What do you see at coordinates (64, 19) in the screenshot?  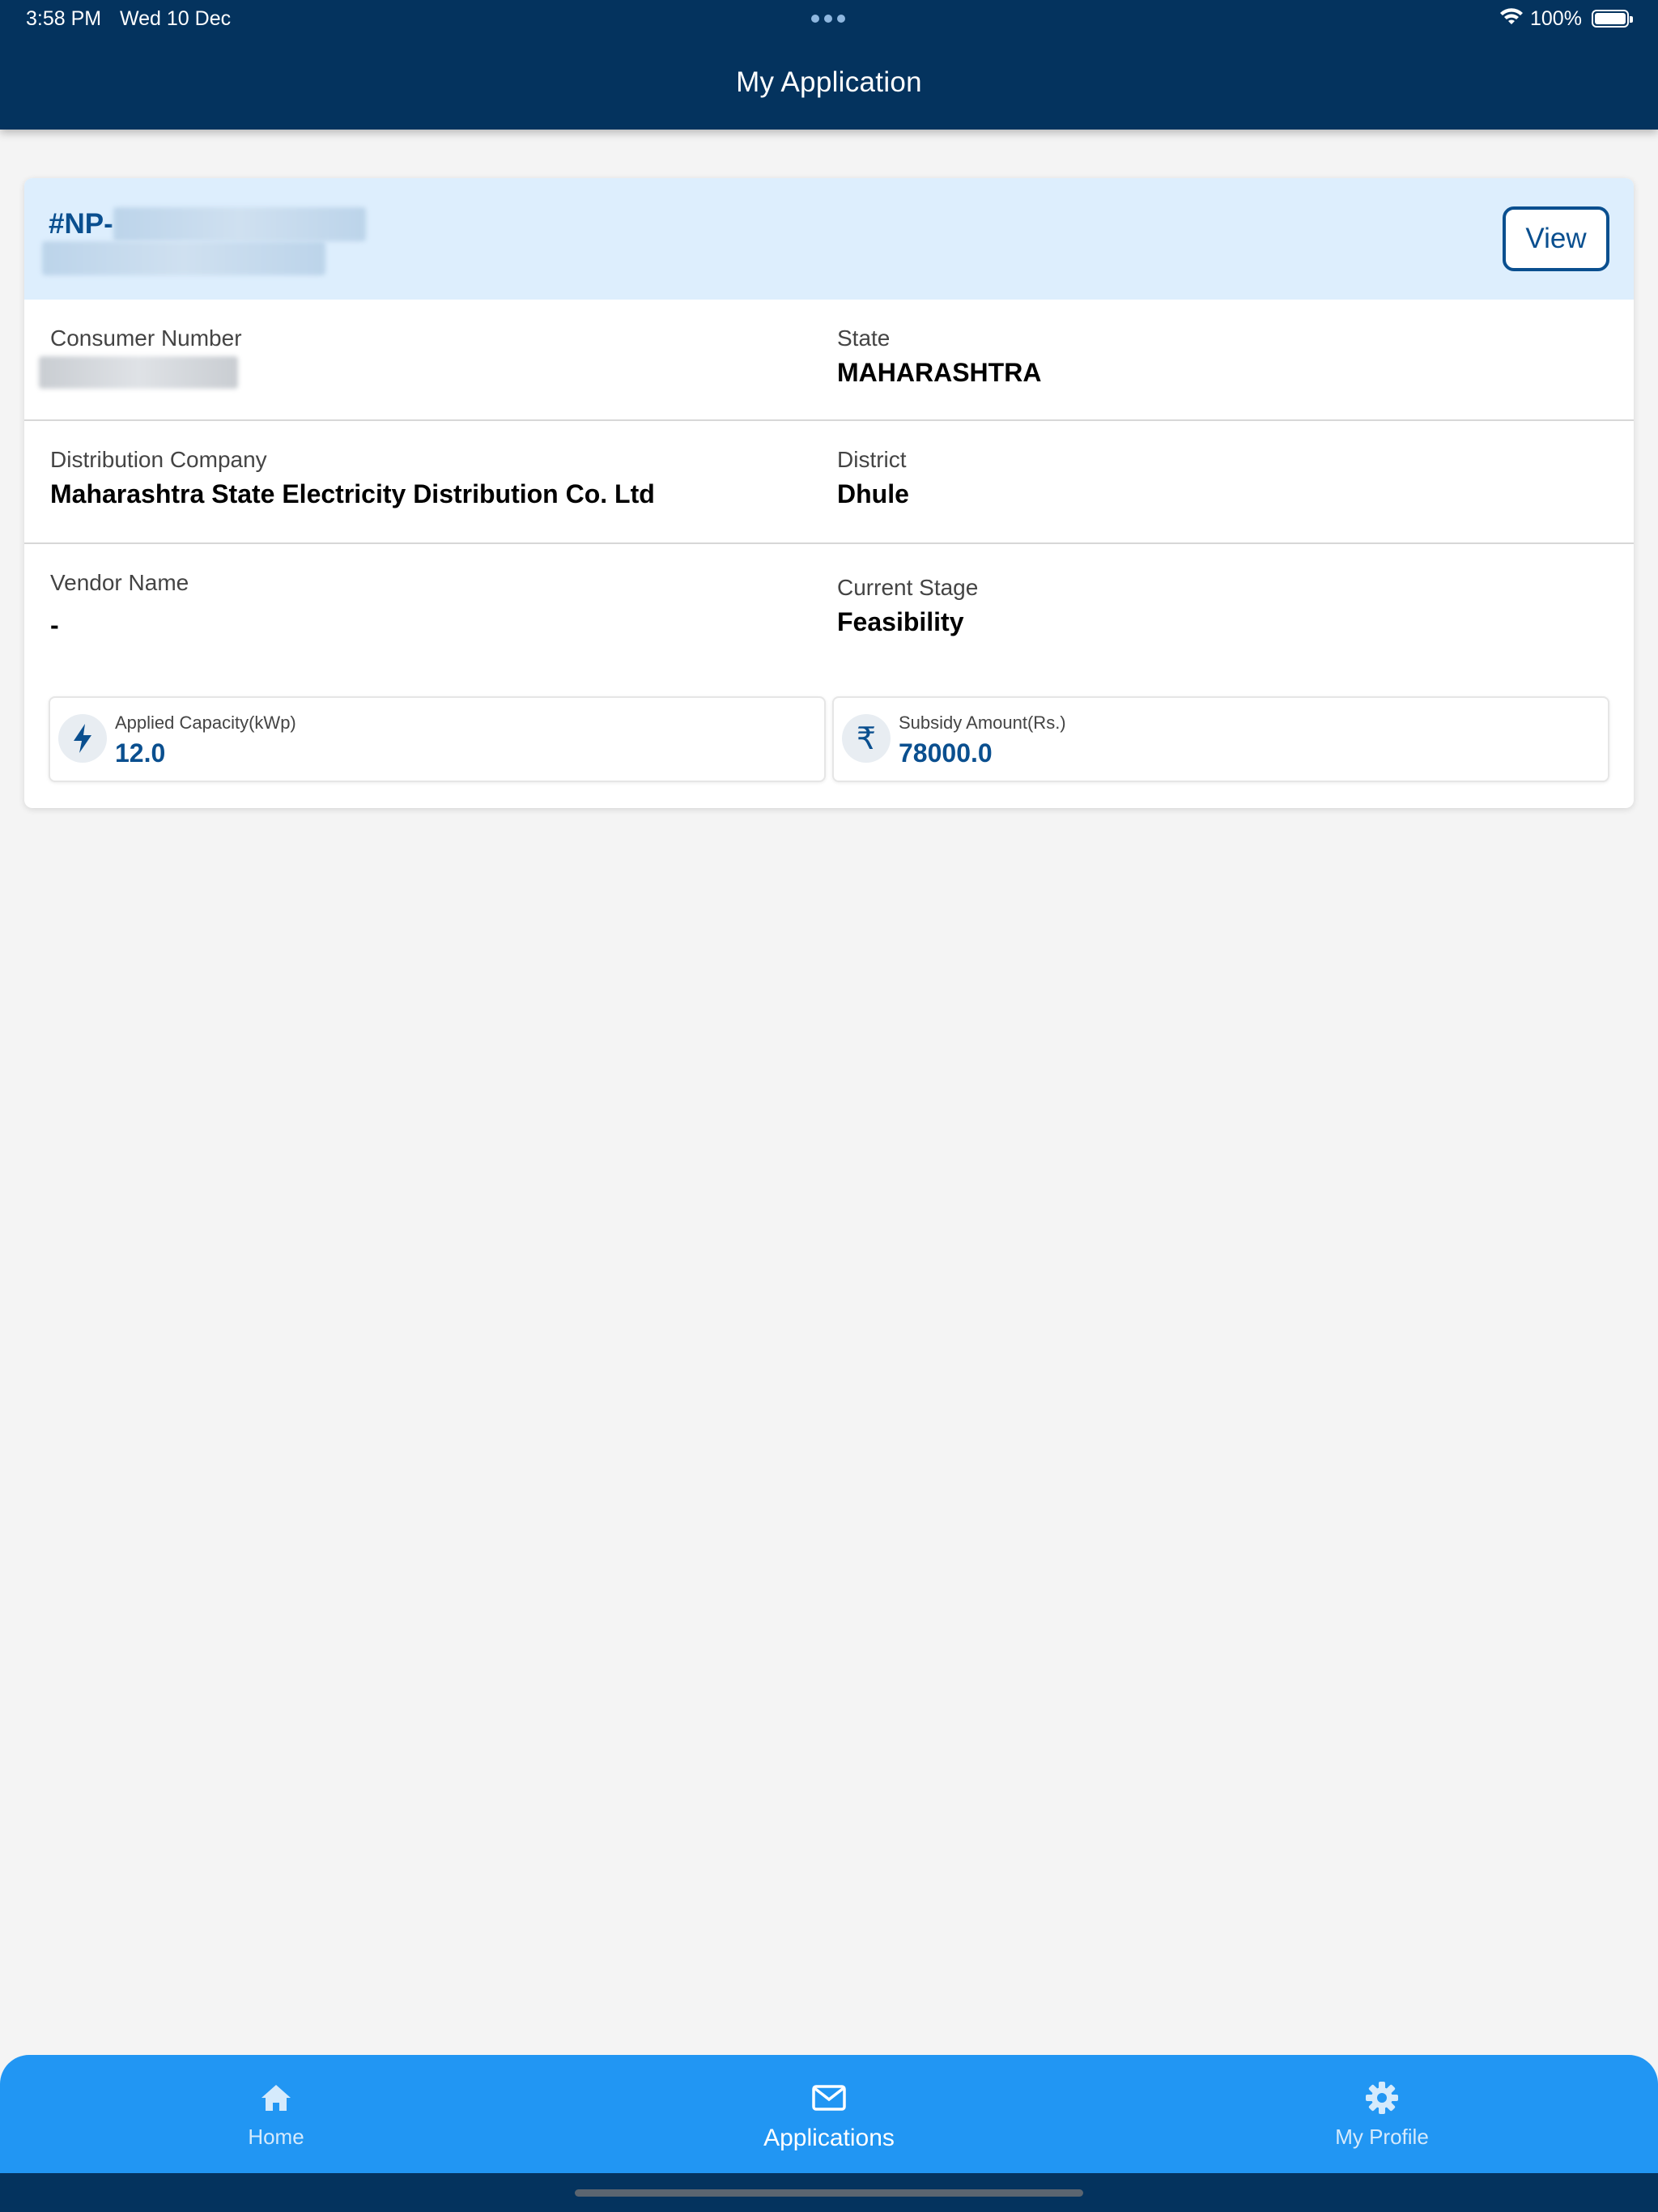 I see `status-time: 3:58 PM` at bounding box center [64, 19].